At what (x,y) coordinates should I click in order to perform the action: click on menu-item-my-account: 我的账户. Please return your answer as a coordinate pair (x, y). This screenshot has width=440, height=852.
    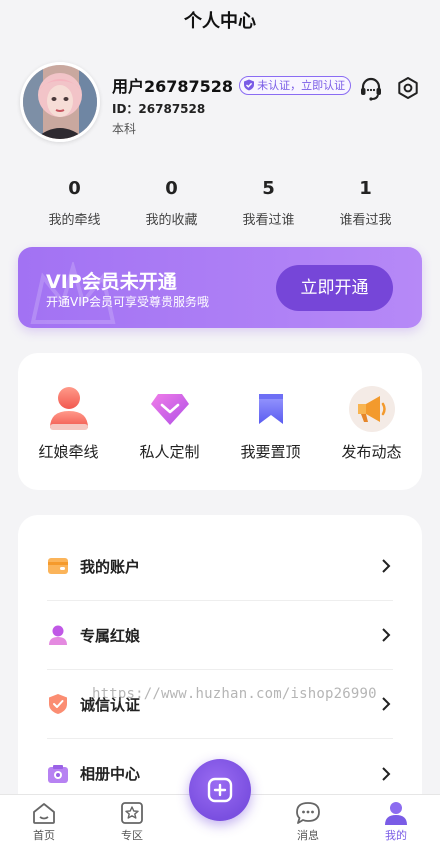
    Looking at the image, I should click on (220, 566).